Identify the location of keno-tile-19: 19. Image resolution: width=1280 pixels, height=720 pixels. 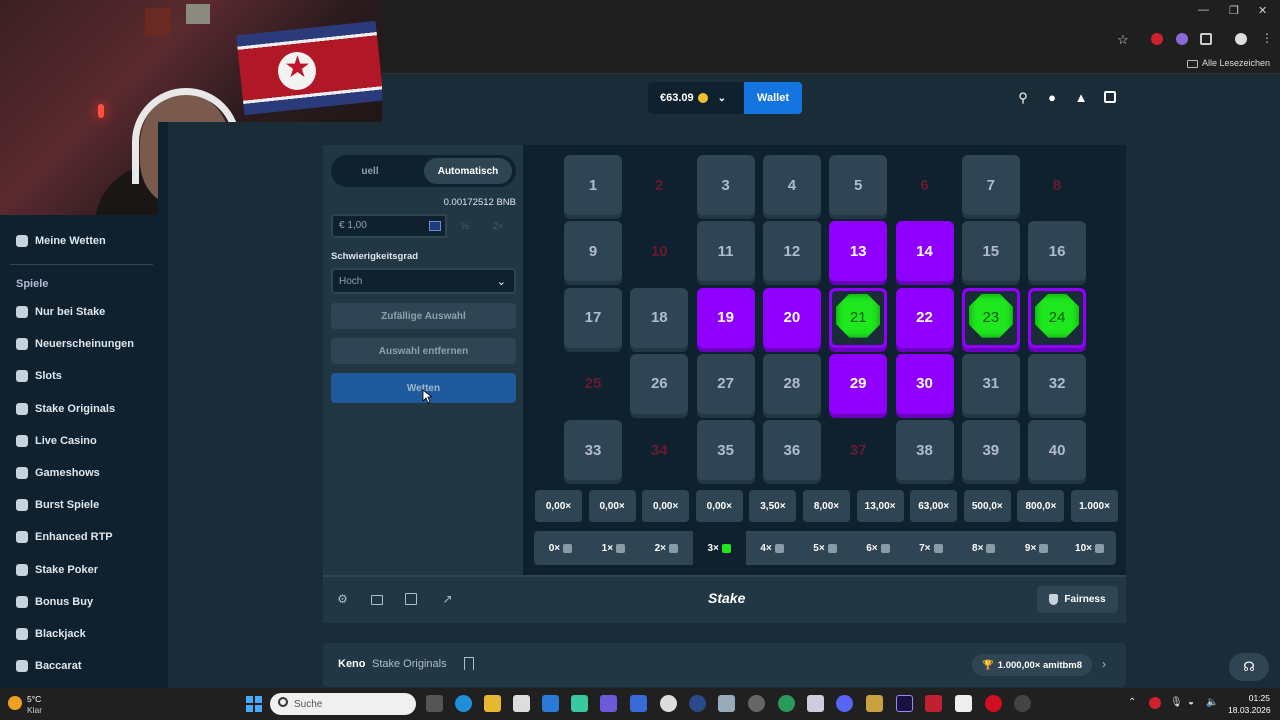
(725, 317).